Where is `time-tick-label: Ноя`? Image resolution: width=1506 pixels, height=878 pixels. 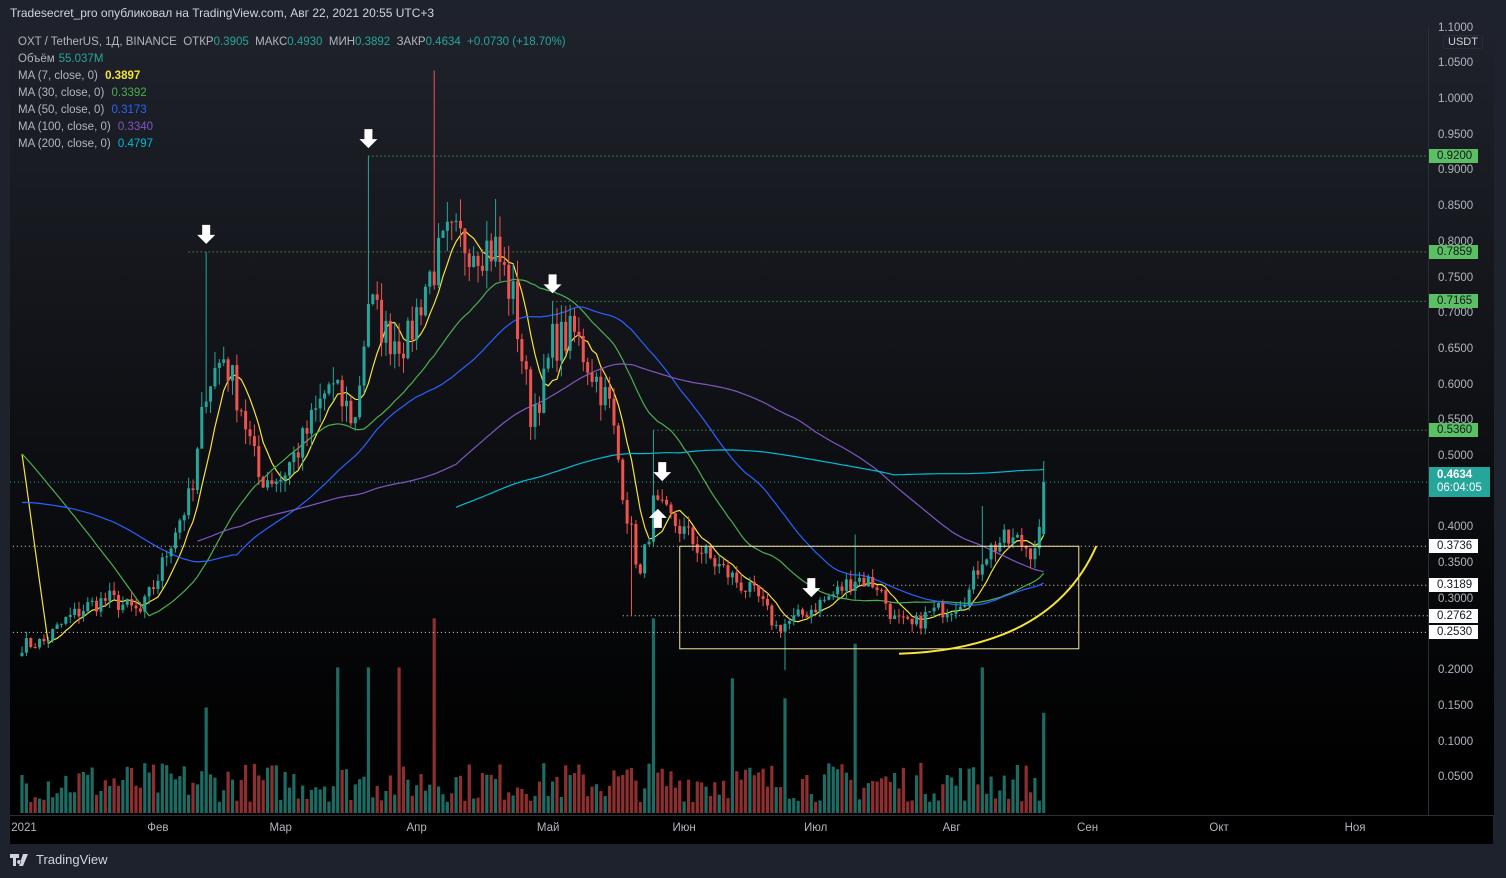 time-tick-label: Ноя is located at coordinates (1355, 828).